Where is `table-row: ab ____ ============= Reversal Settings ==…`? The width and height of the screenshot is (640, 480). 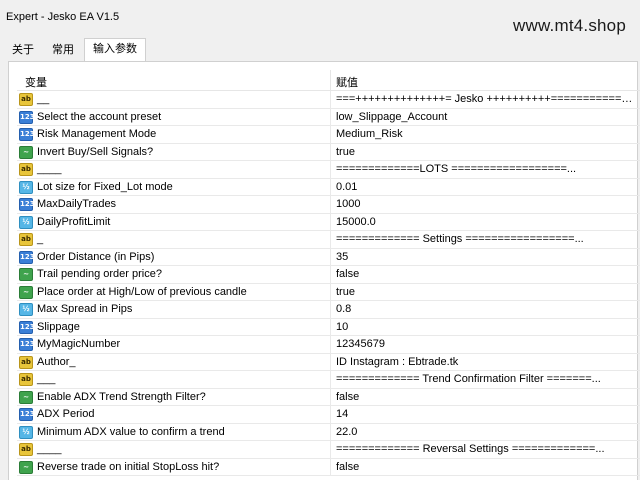 table-row: ab ____ ============= Reversal Settings ==… is located at coordinates (328, 450).